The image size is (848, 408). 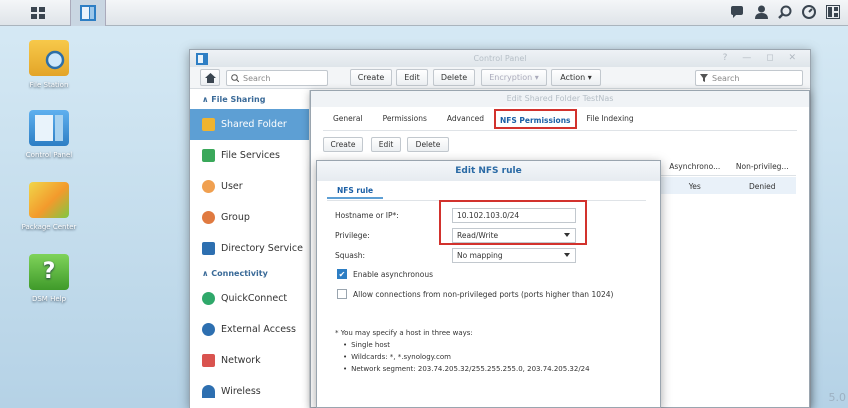 What do you see at coordinates (560, 99) in the screenshot?
I see `dialog-title: Edit Shared Folder TestNas` at bounding box center [560, 99].